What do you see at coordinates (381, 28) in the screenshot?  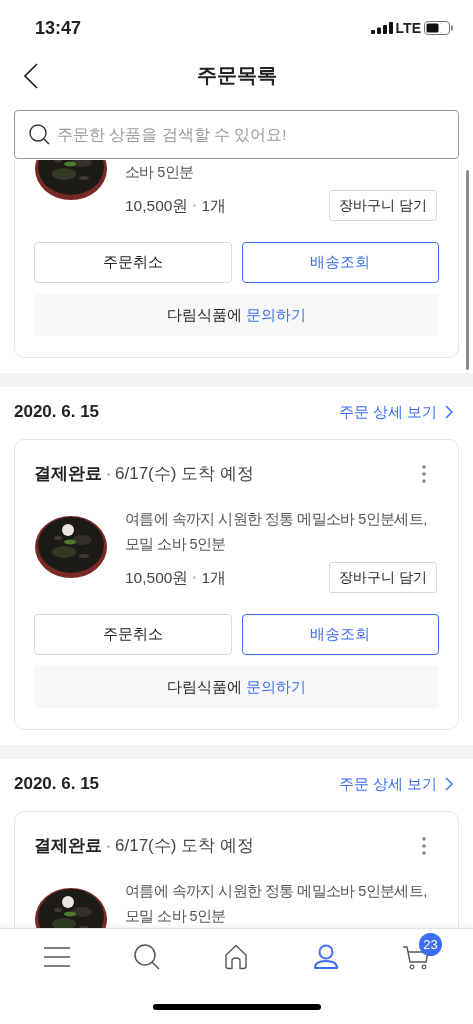 I see `signal-icon` at bounding box center [381, 28].